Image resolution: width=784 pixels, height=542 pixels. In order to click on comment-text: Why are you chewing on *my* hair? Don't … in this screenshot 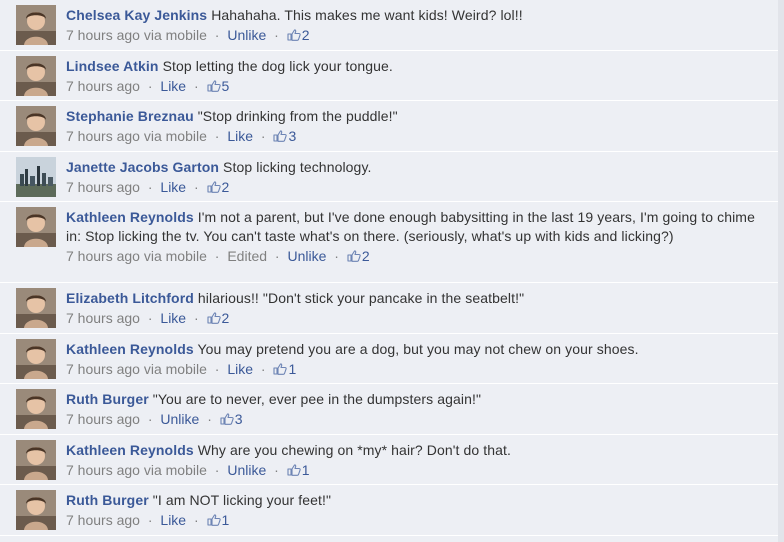, I will do `click(354, 449)`.